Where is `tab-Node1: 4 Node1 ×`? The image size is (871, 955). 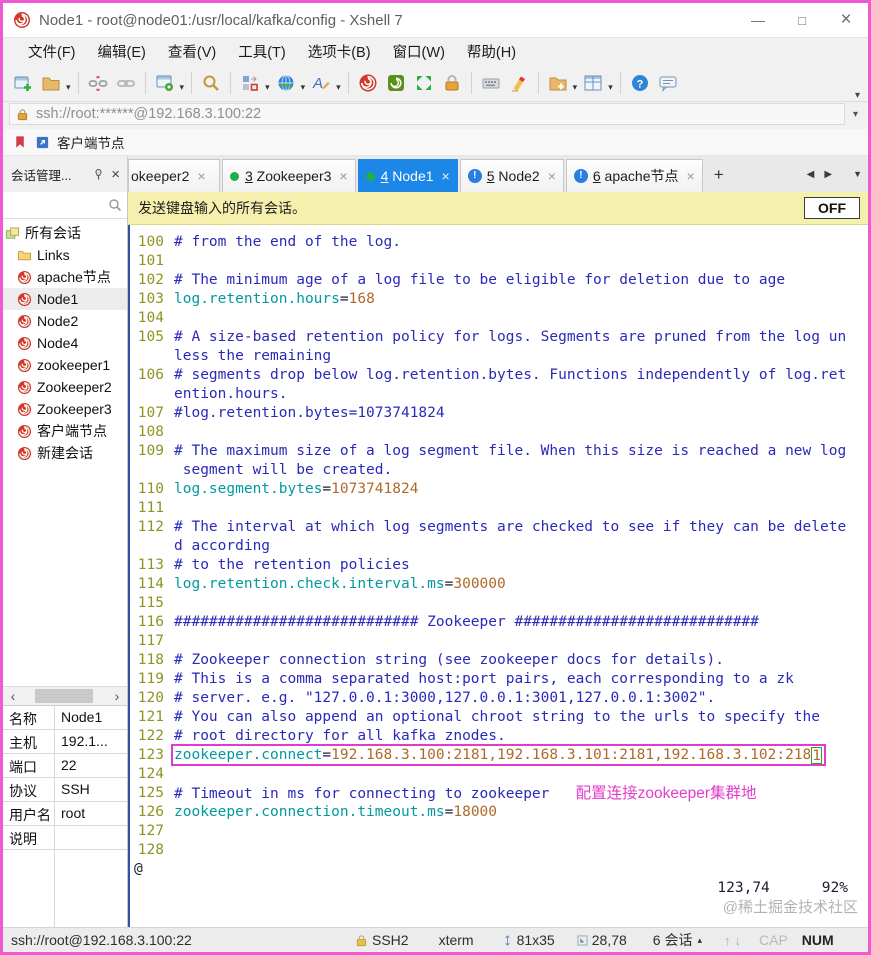
tab-Node1: 4 Node1 × is located at coordinates (407, 175).